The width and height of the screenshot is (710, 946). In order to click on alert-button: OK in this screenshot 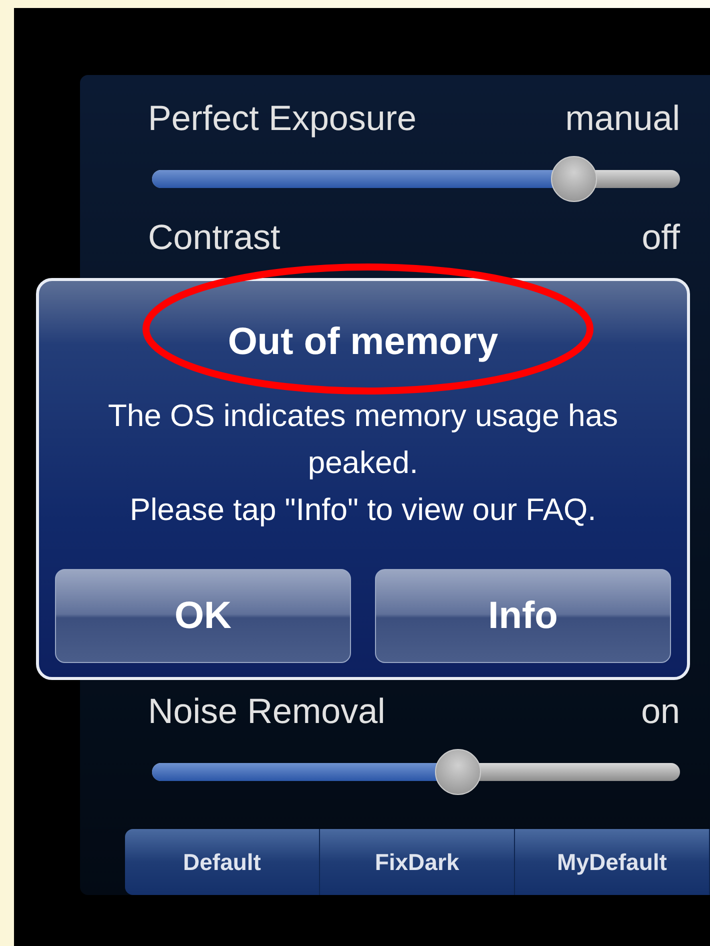, I will do `click(203, 616)`.